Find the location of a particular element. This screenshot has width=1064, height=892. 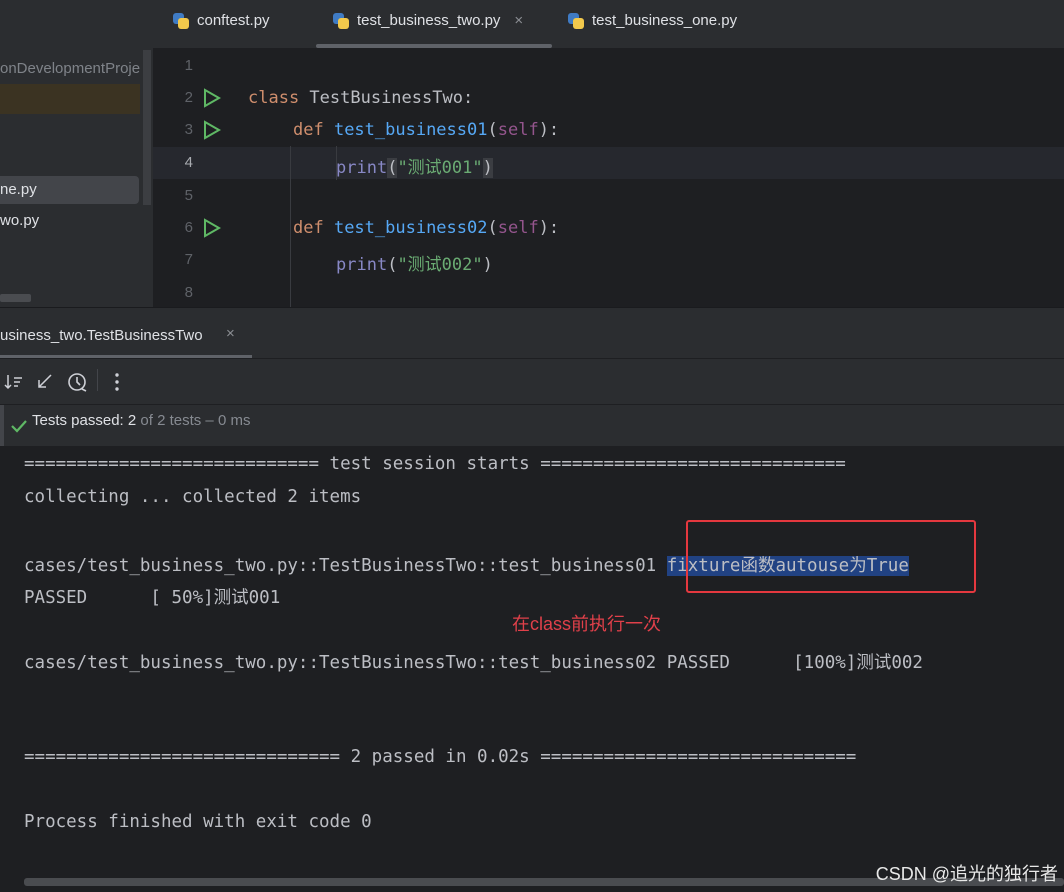

history-icon is located at coordinates (77, 382).